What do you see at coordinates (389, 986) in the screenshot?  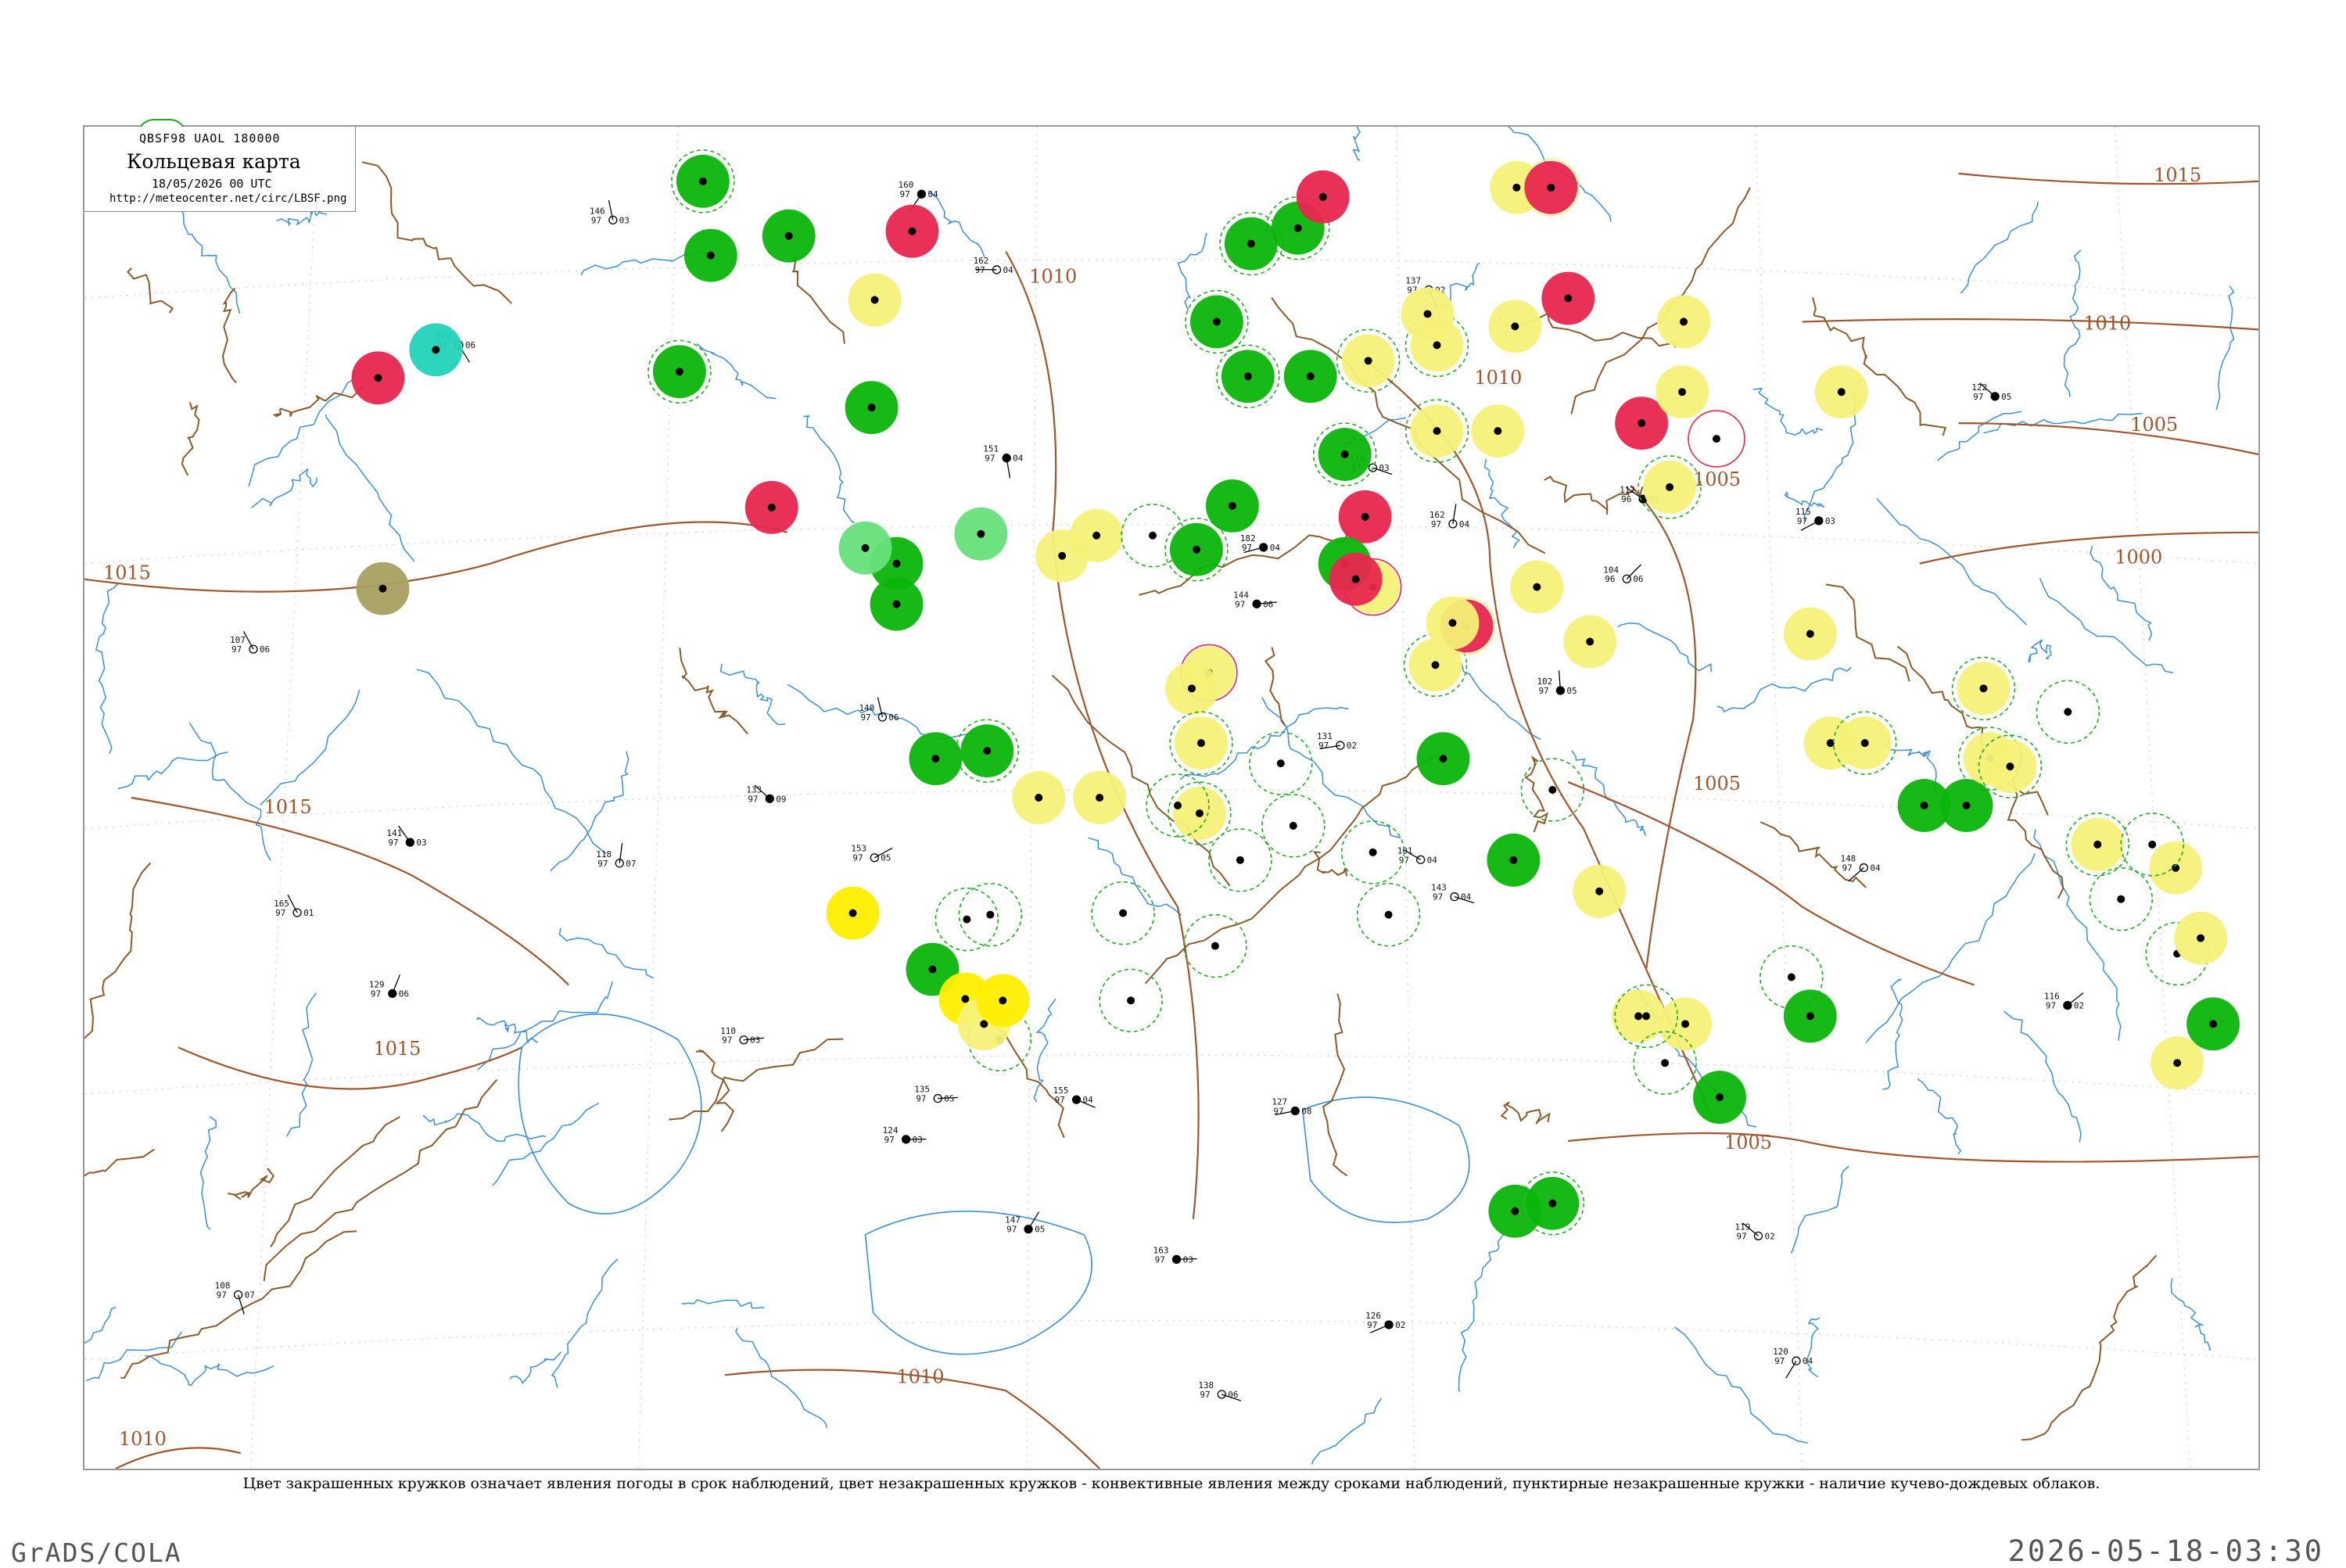 I see `station-plot: 1299706` at bounding box center [389, 986].